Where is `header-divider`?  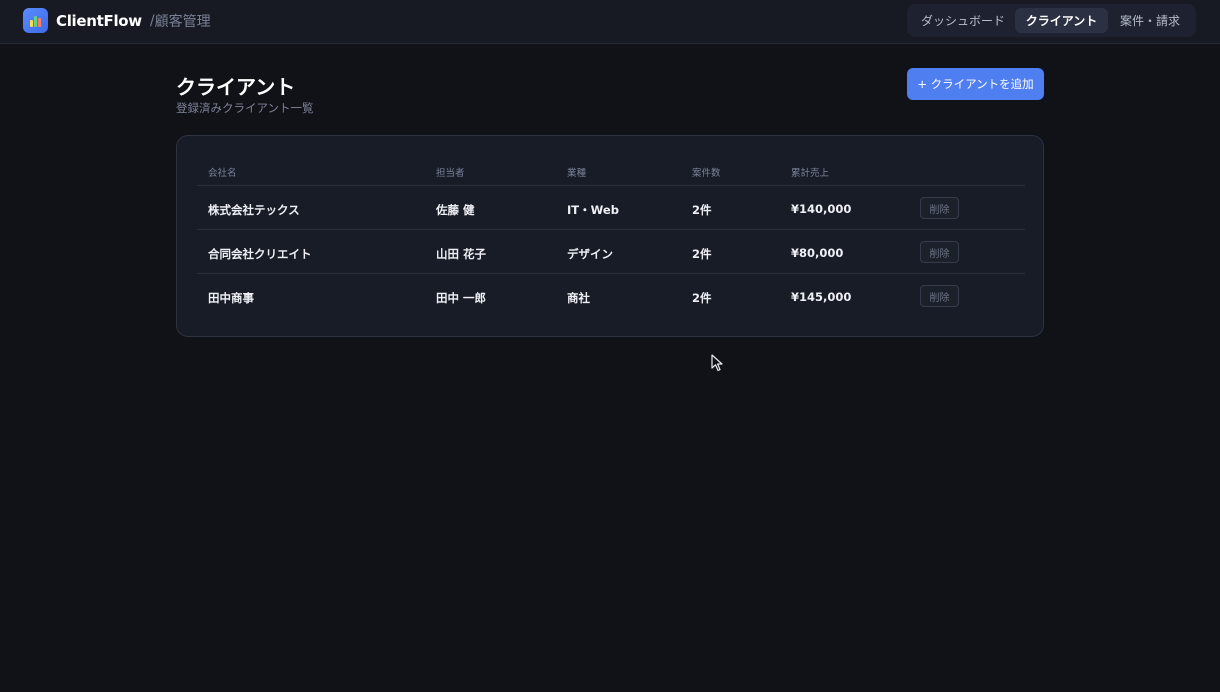
header-divider is located at coordinates (611, 185).